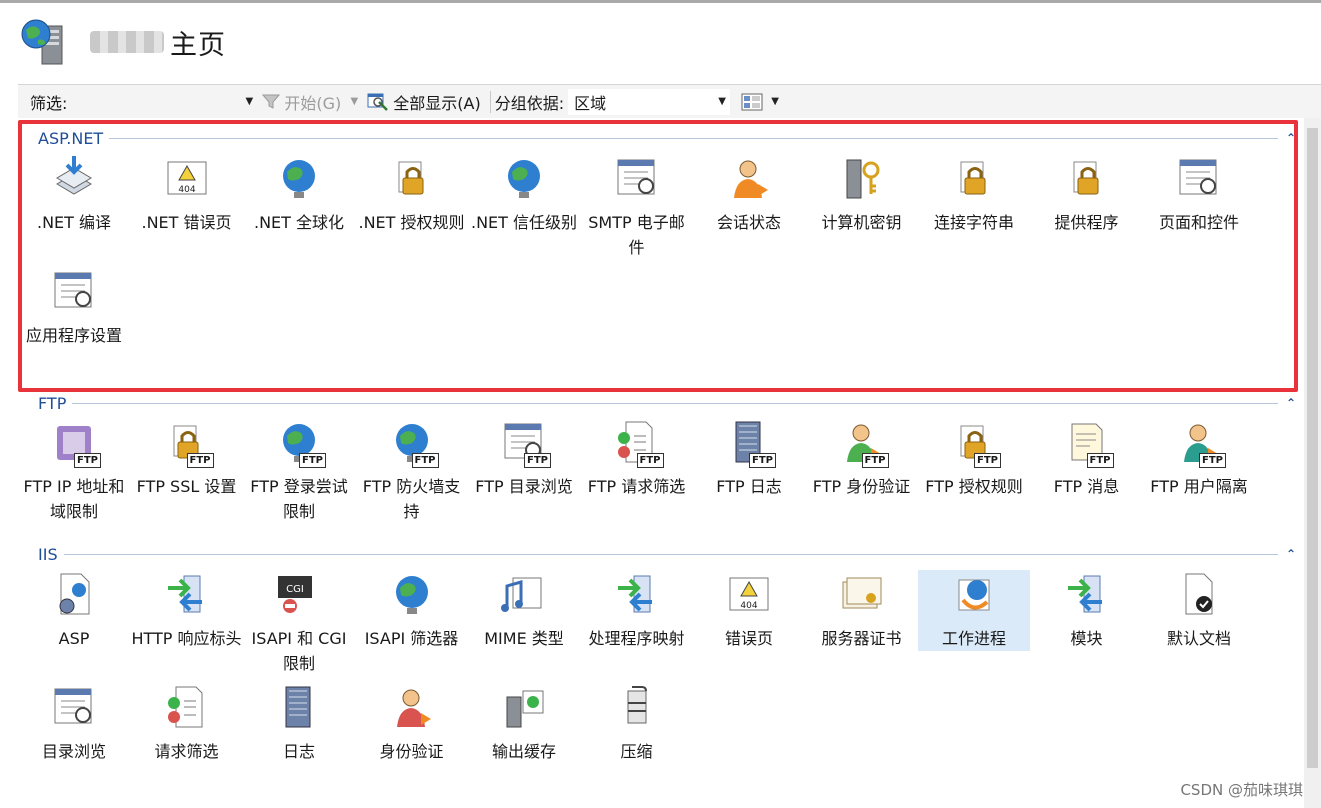 This screenshot has height=808, width=1321. What do you see at coordinates (975, 443) in the screenshot?
I see `ftp-authorization-icon: FTP` at bounding box center [975, 443].